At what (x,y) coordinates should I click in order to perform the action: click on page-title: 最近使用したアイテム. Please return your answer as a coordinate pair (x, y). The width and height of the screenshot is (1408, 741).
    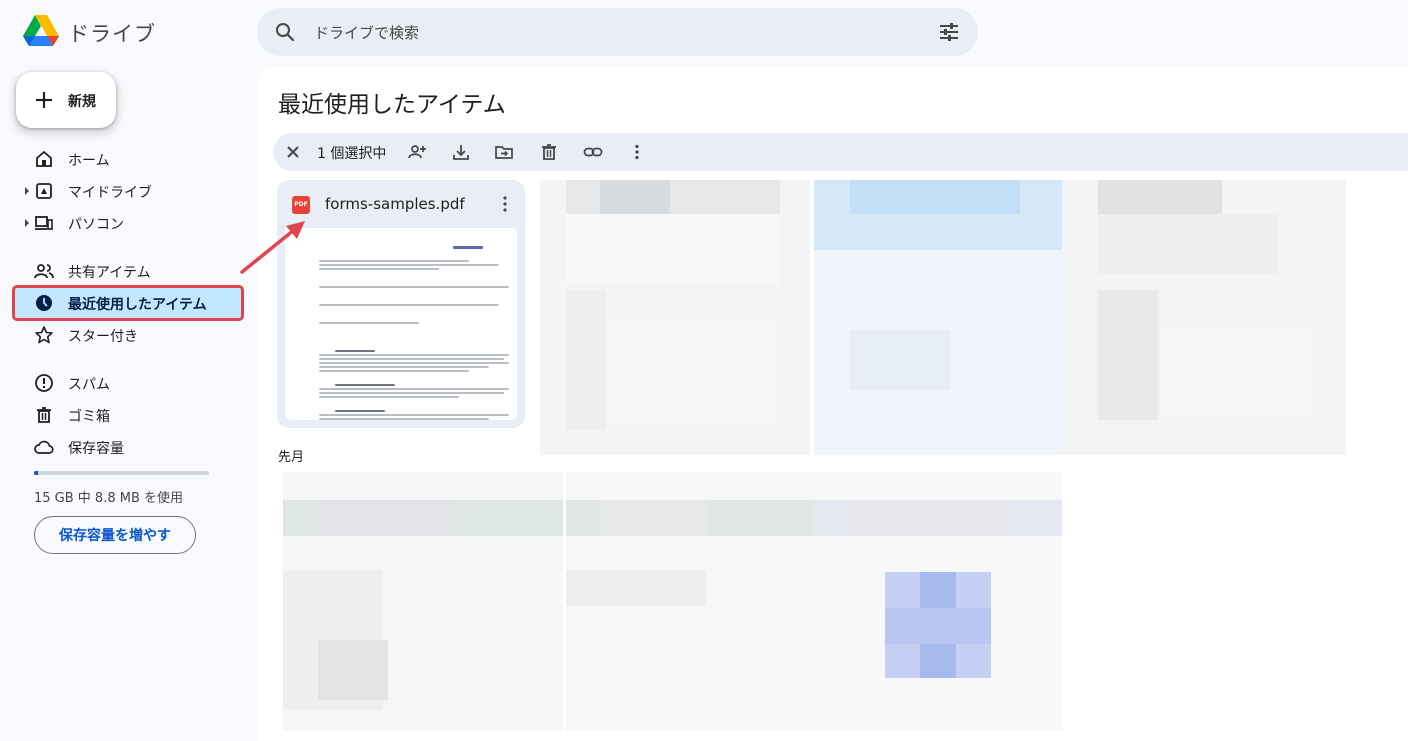
    Looking at the image, I should click on (392, 105).